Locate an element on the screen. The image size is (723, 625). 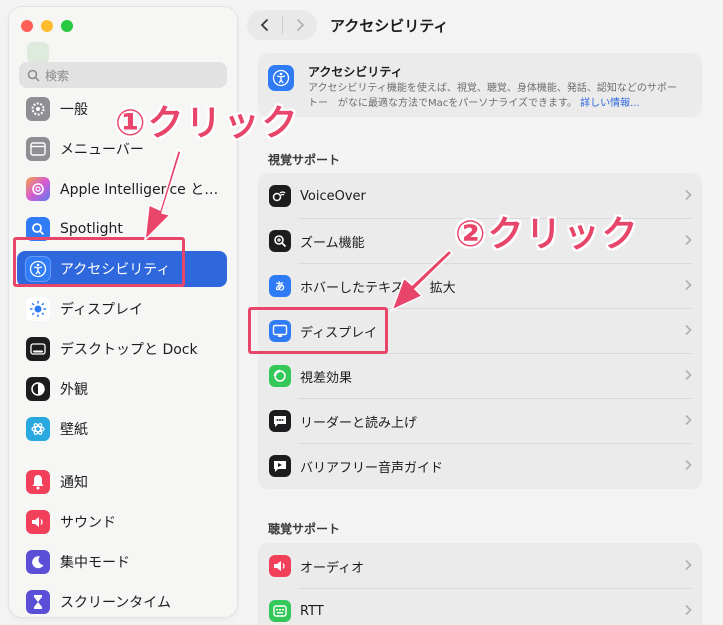
step1-arrow is located at coordinates (163, 195).